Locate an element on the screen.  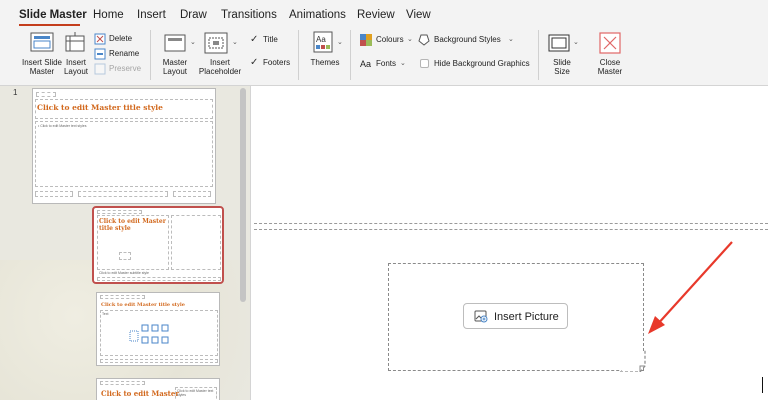
picture-icon is located at coordinates (481, 316).